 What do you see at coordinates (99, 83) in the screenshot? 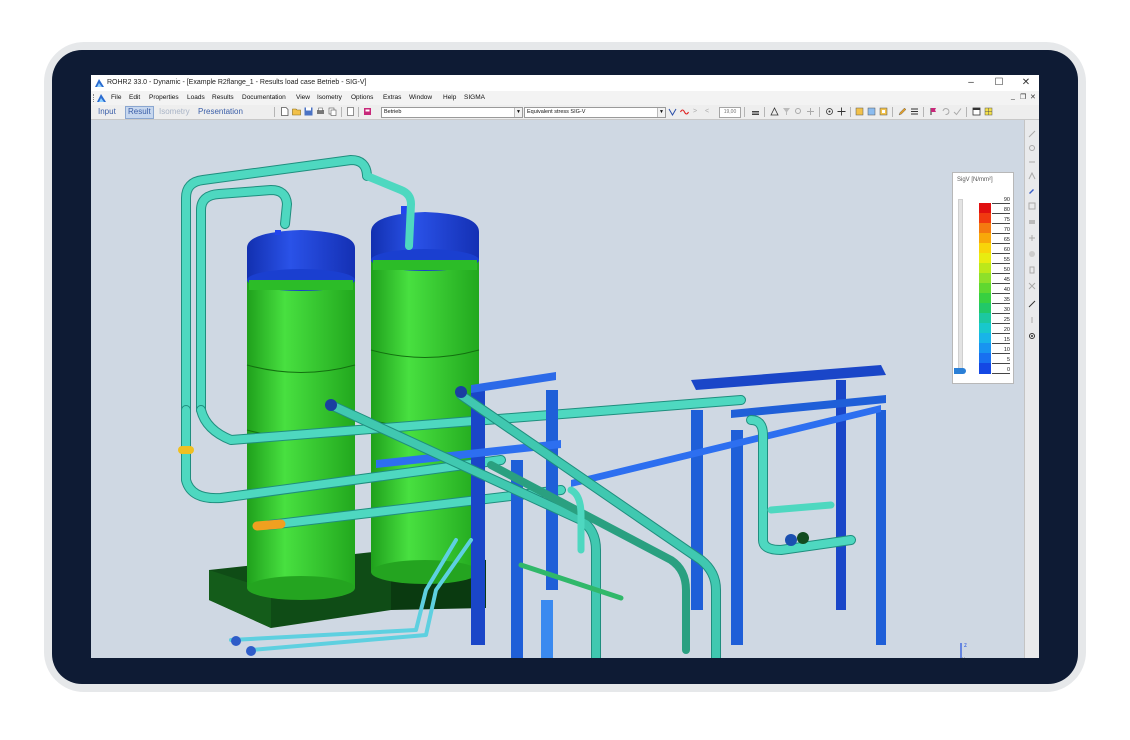
I see `app-logo-icon` at bounding box center [99, 83].